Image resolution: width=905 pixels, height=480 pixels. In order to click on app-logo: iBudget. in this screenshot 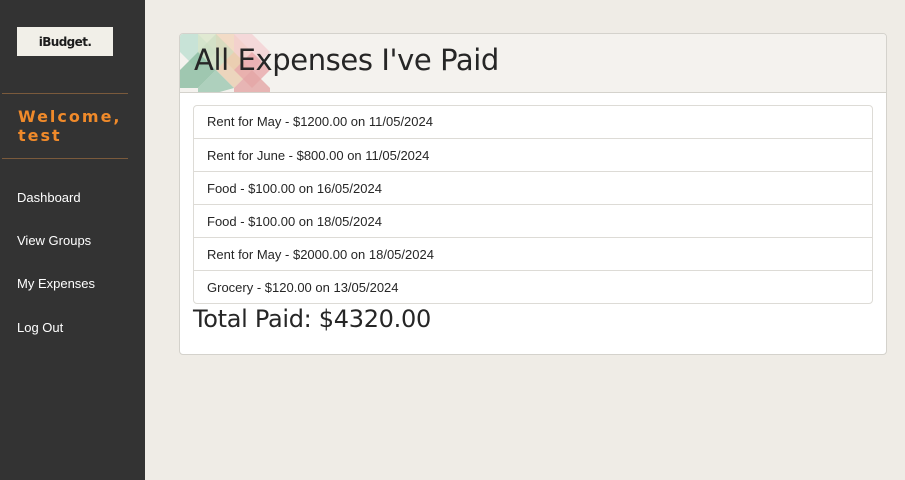, I will do `click(65, 41)`.